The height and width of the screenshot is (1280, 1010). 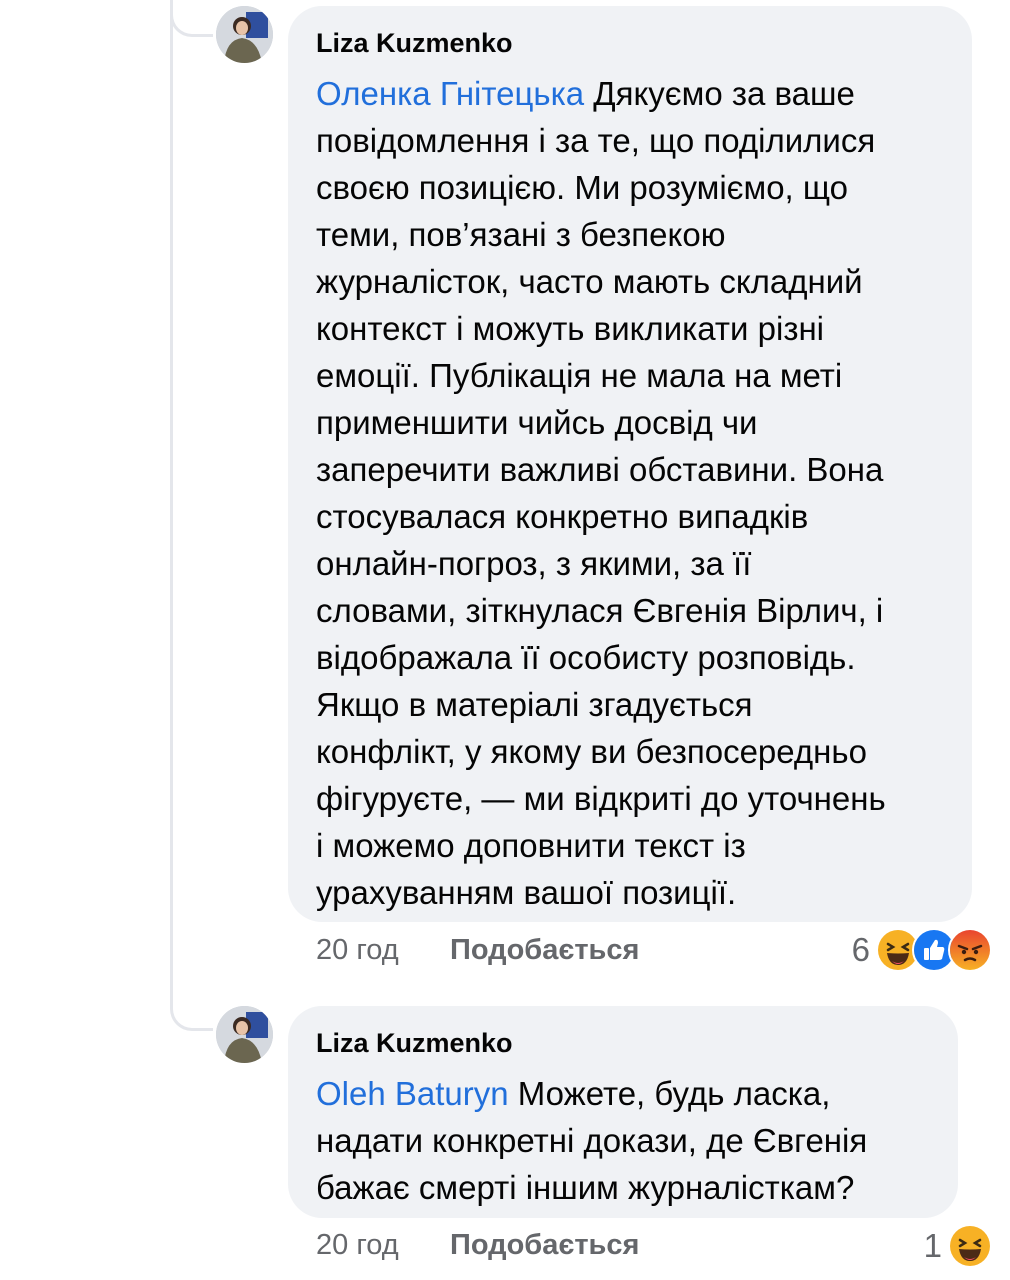 I want to click on comment-line: своєю позицією. Ми розуміємо, що, so click(x=582, y=187).